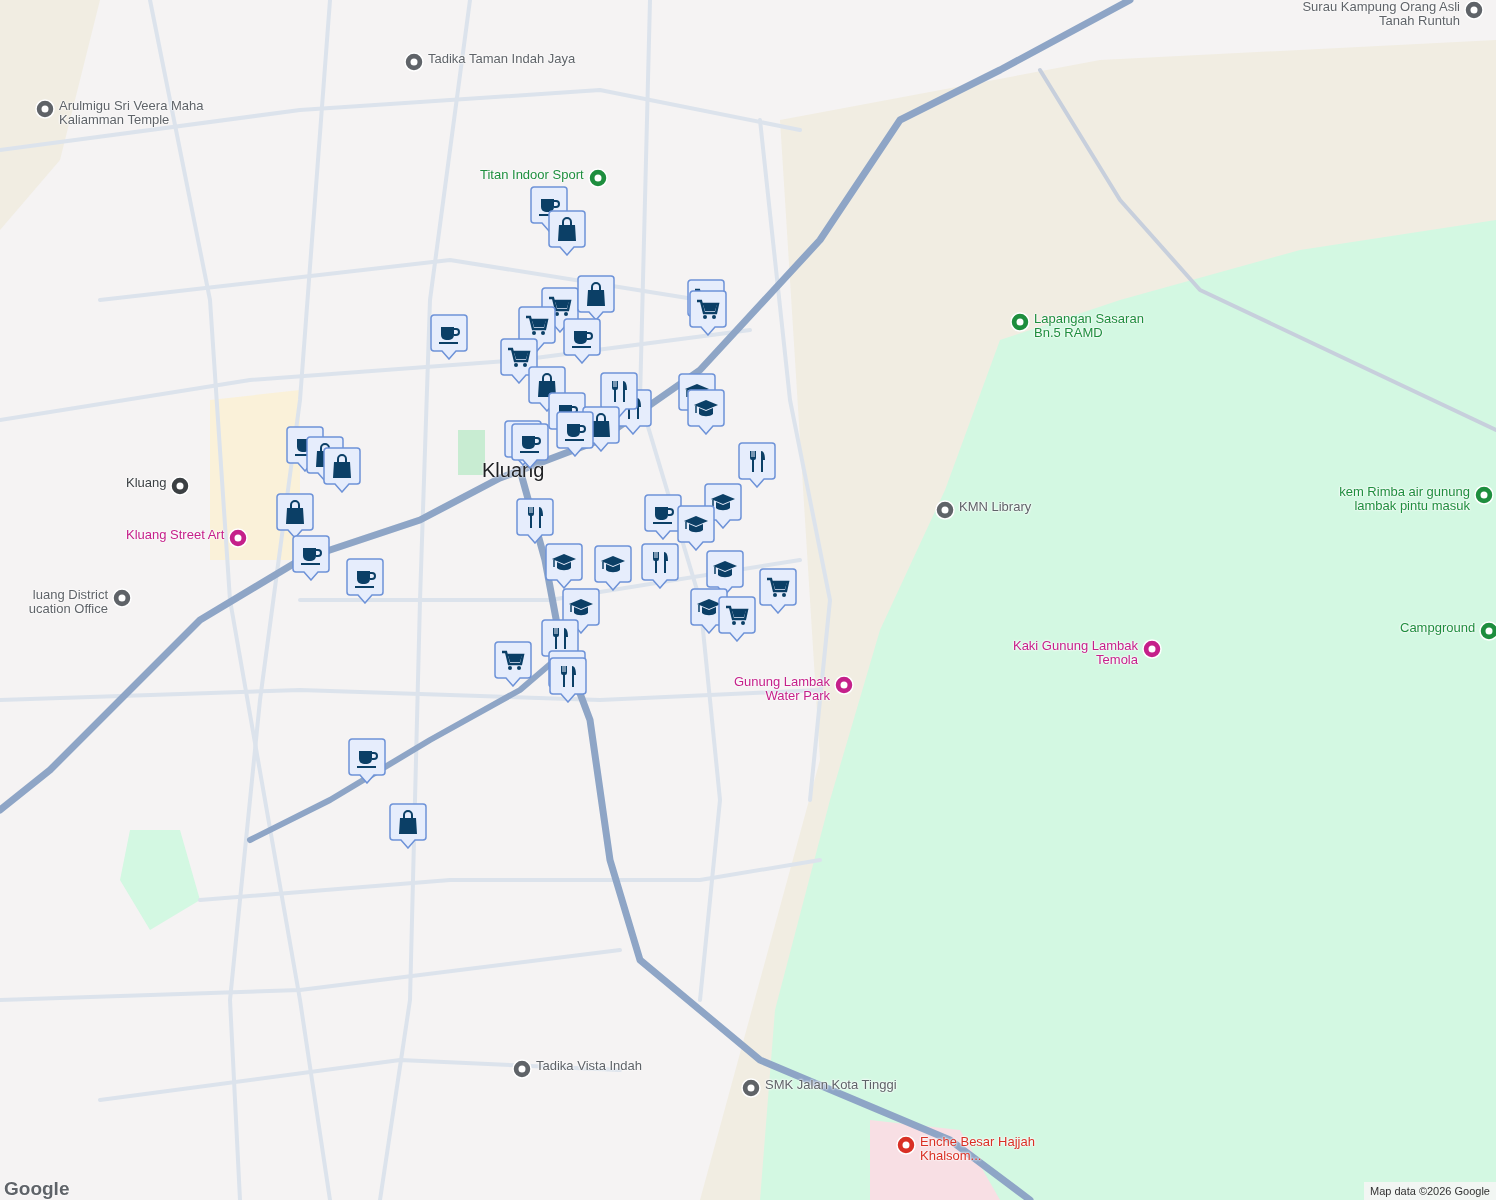 Image resolution: width=1496 pixels, height=1200 pixels. Describe the element at coordinates (589, 1066) in the screenshot. I see `place-label: Tadika Vista Indah` at that location.